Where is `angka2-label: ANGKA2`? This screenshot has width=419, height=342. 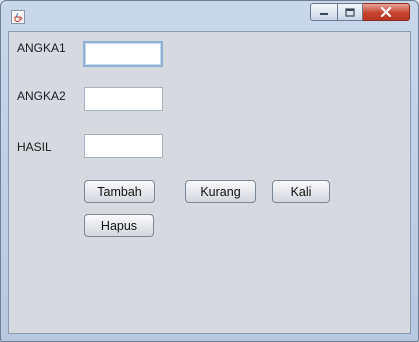 angka2-label: ANGKA2 is located at coordinates (41, 96).